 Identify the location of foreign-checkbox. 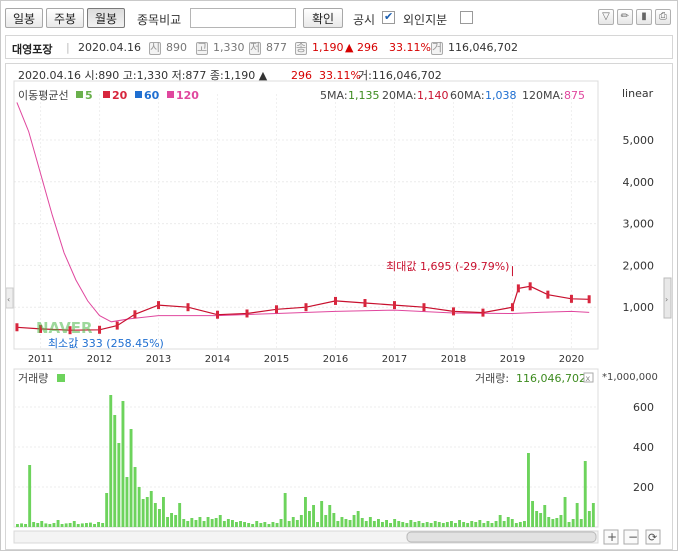
(466, 17).